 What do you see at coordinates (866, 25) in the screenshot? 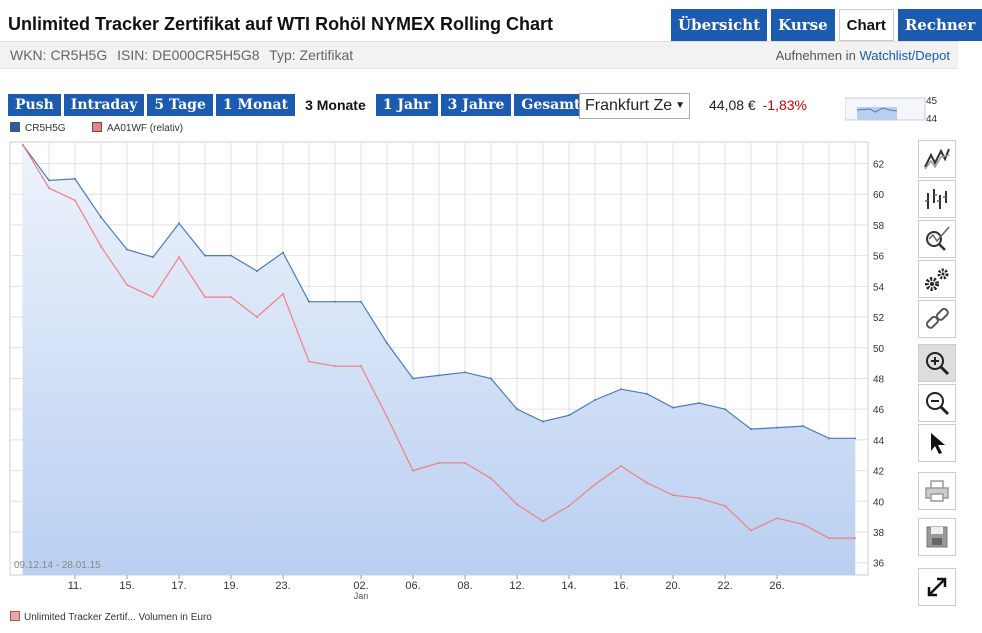
I see `tab-chart: Chart` at bounding box center [866, 25].